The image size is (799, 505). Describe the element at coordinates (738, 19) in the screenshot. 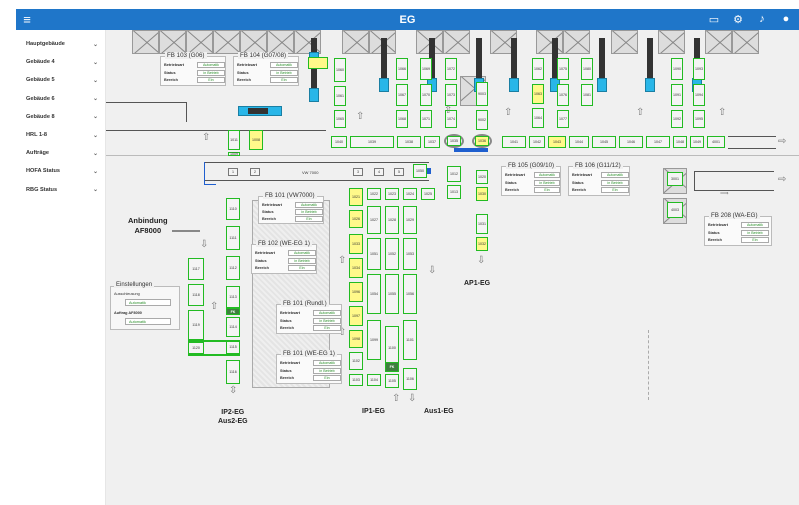

I see `settings-icon: ⚙` at that location.